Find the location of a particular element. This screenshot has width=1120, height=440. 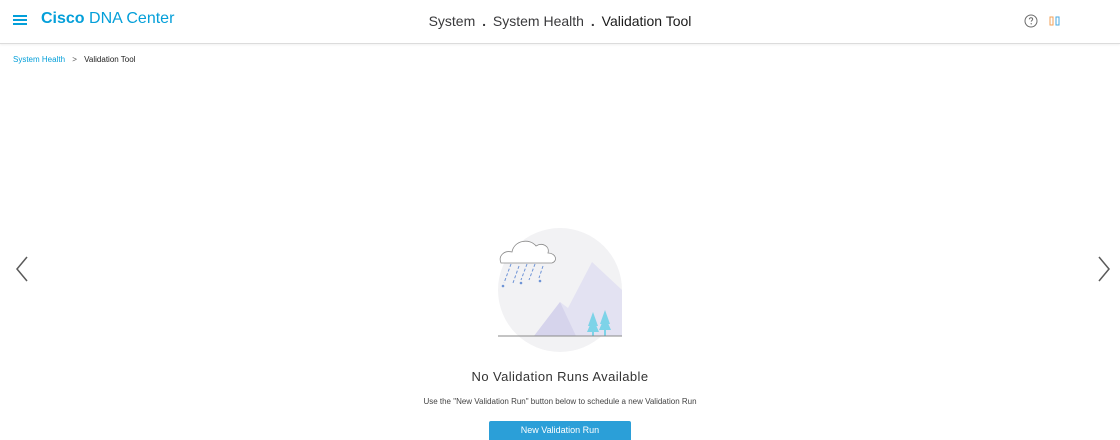

breadcrumb-system-health: System Health is located at coordinates (39, 59).